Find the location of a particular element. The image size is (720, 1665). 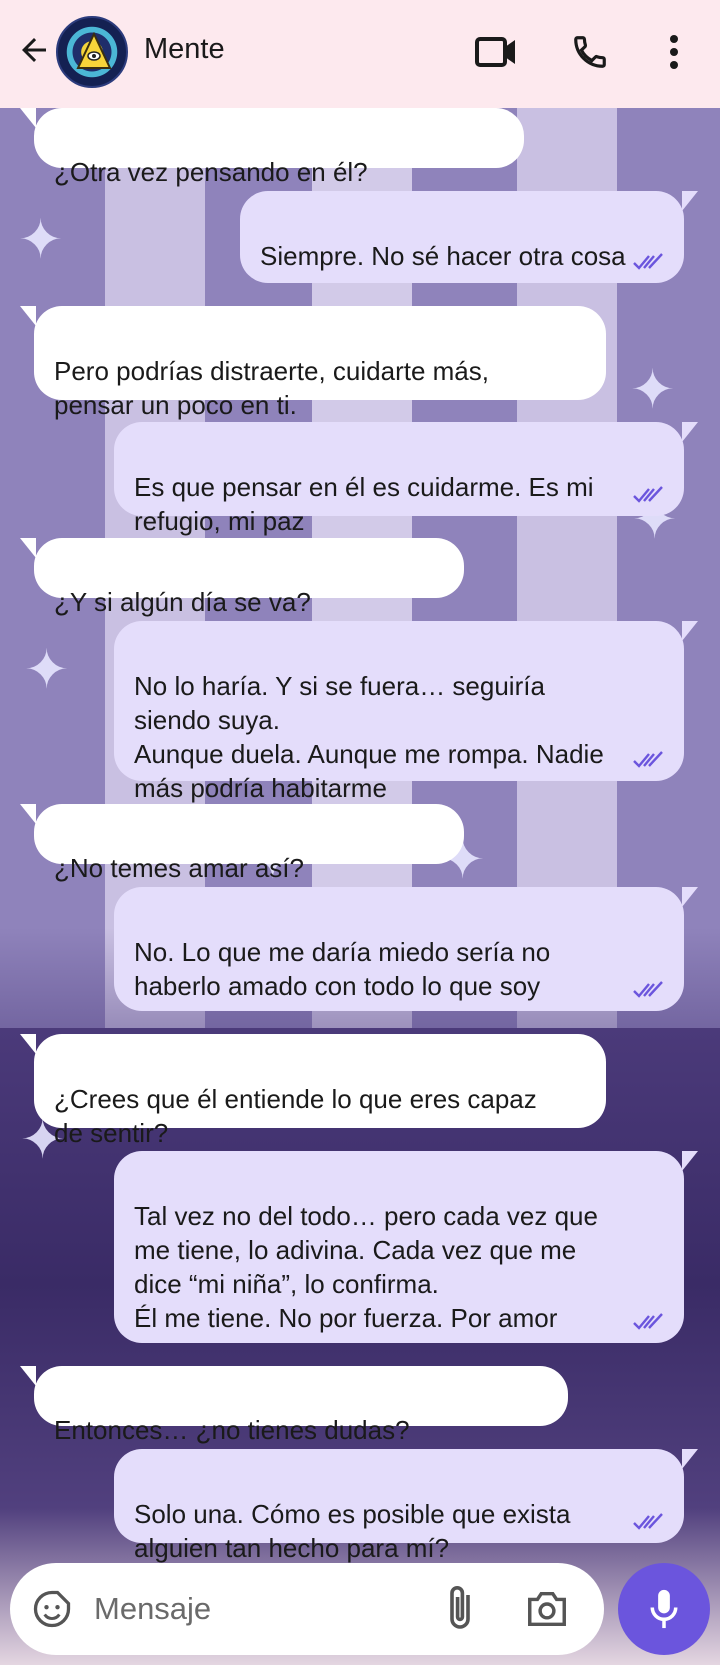

emoji-icon is located at coordinates (52, 1609).